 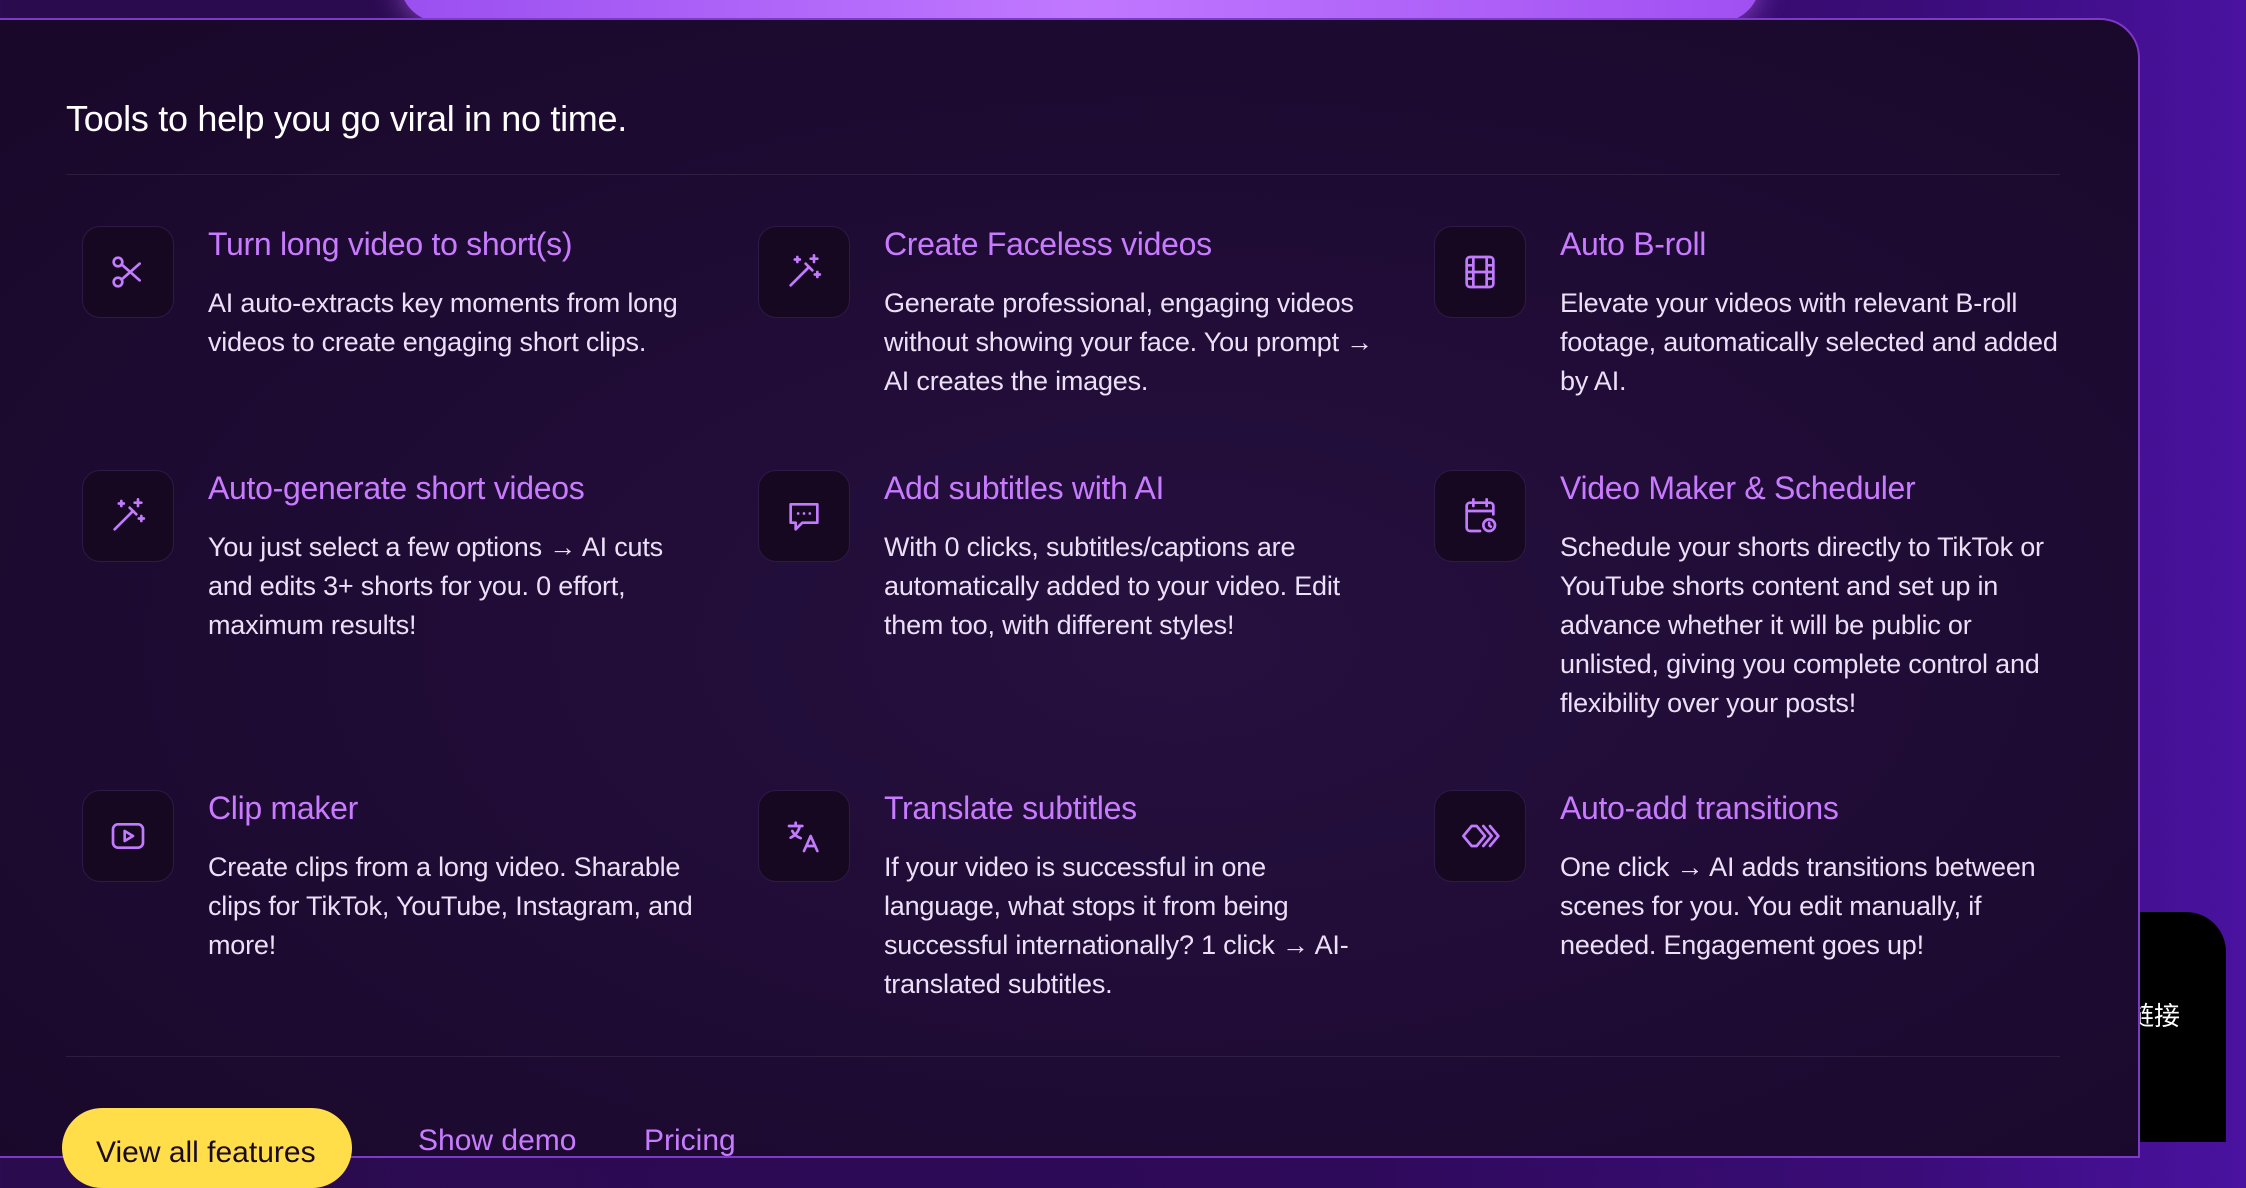 I want to click on feature-title: Auto B-roll, so click(x=1633, y=244).